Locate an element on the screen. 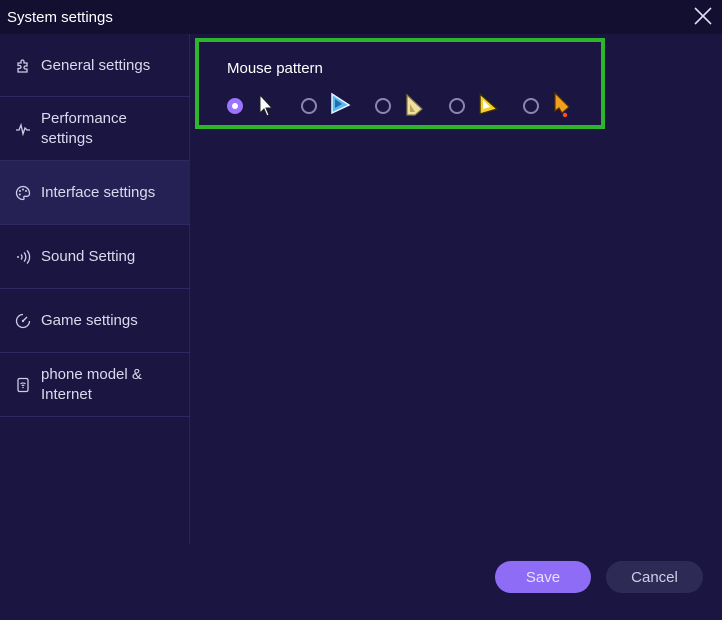  sidebar-item-performance-settings: Performance settings is located at coordinates (95, 129).